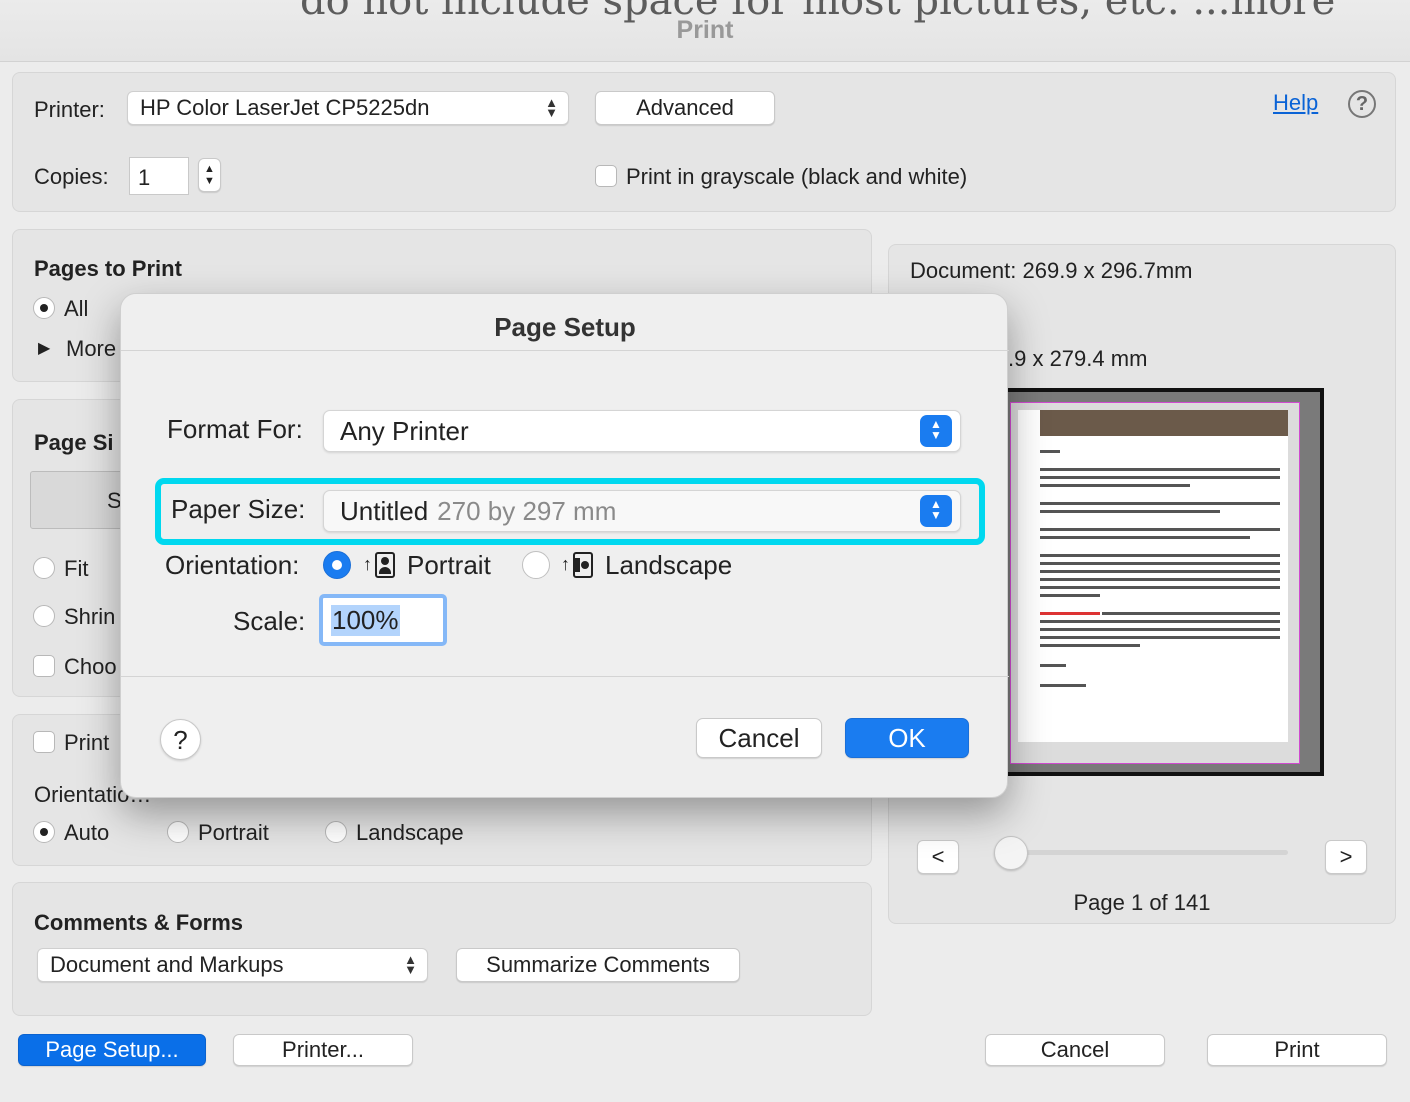 This screenshot has height=1102, width=1410. I want to click on printer-label: Printer:, so click(69, 109).